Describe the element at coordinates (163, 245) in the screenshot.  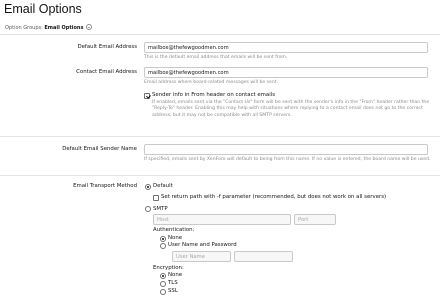
I see `auth-userpass-radio` at that location.